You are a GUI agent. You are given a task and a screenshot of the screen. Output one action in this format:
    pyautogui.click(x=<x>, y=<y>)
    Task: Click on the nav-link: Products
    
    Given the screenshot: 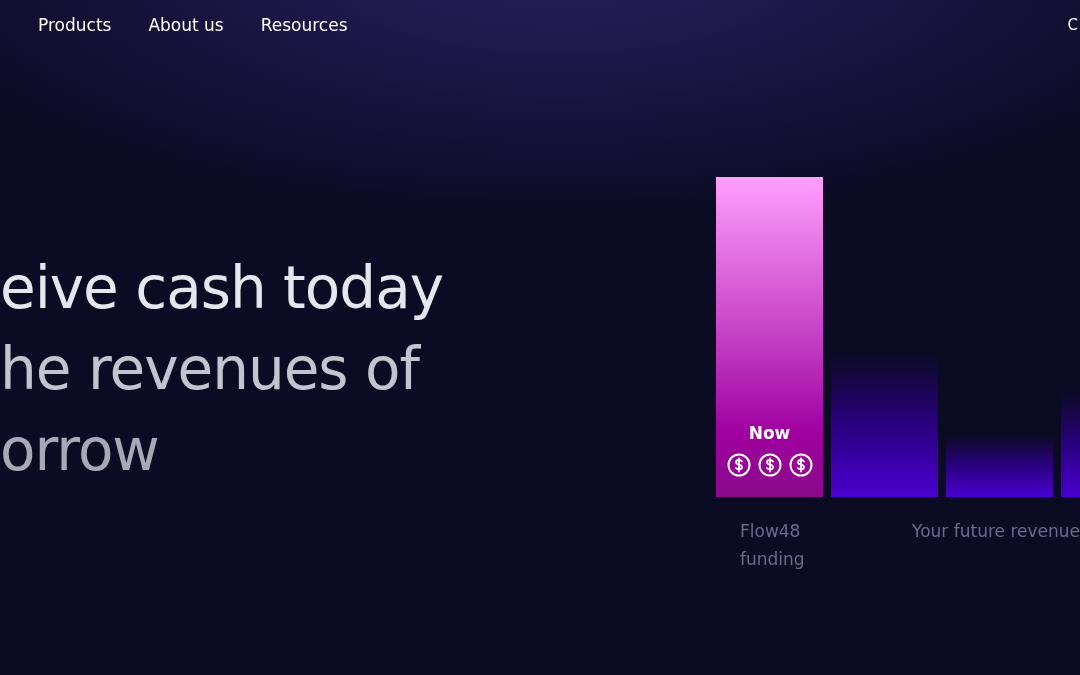 What is the action you would take?
    pyautogui.click(x=75, y=25)
    